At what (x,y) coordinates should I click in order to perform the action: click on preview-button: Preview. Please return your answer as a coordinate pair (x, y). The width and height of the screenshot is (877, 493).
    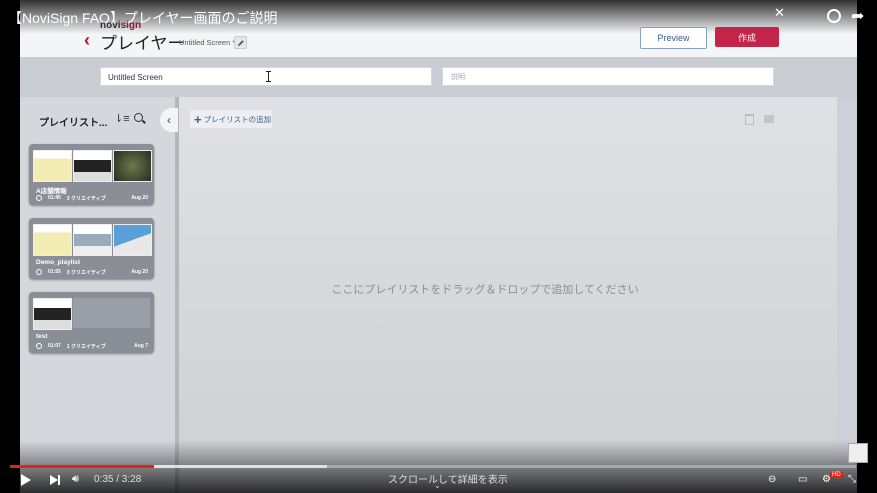
    Looking at the image, I should click on (673, 38).